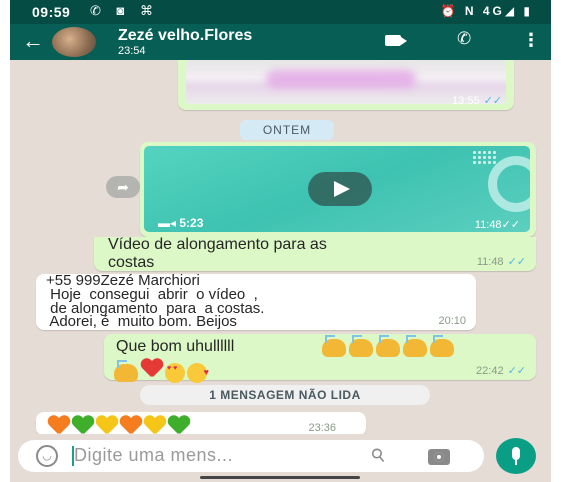  What do you see at coordinates (452, 321) in the screenshot?
I see `message-time: 20:10` at bounding box center [452, 321].